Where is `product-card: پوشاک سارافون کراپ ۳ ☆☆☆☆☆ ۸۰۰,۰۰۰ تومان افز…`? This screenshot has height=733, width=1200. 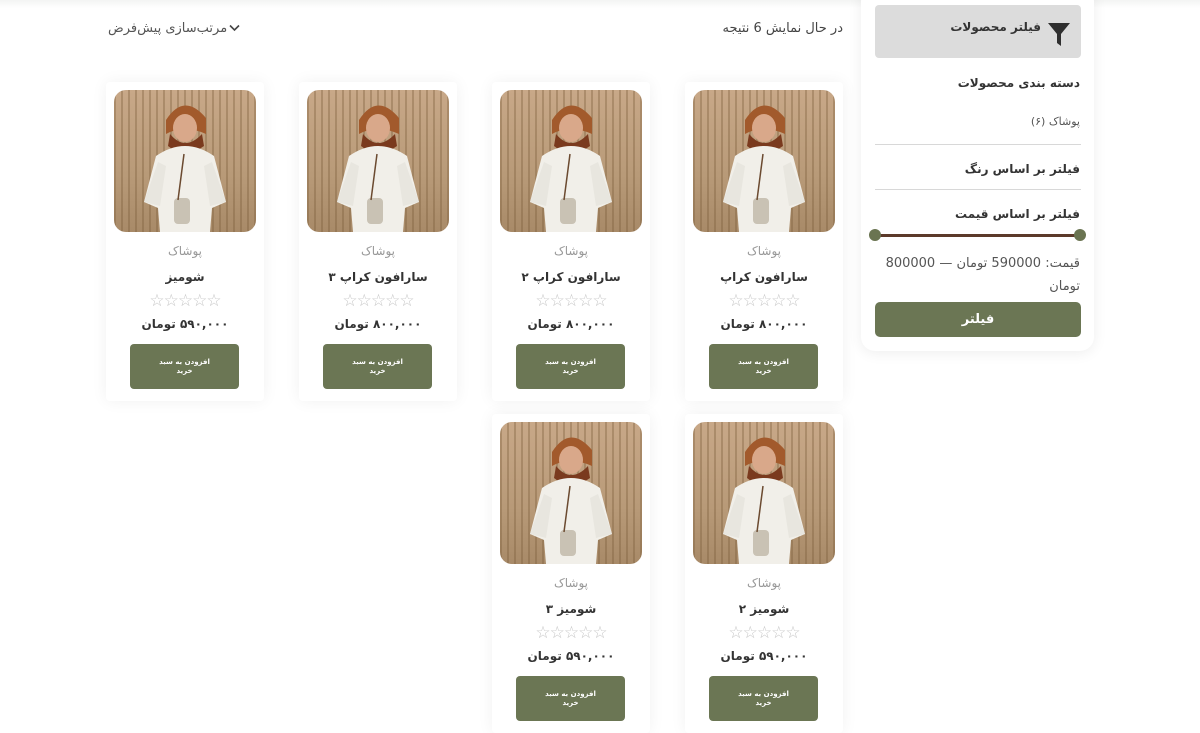
product-card: پوشاک سارافون کراپ ۳ ☆☆☆☆☆ ۸۰۰,۰۰۰ تومان افز… is located at coordinates (378, 241).